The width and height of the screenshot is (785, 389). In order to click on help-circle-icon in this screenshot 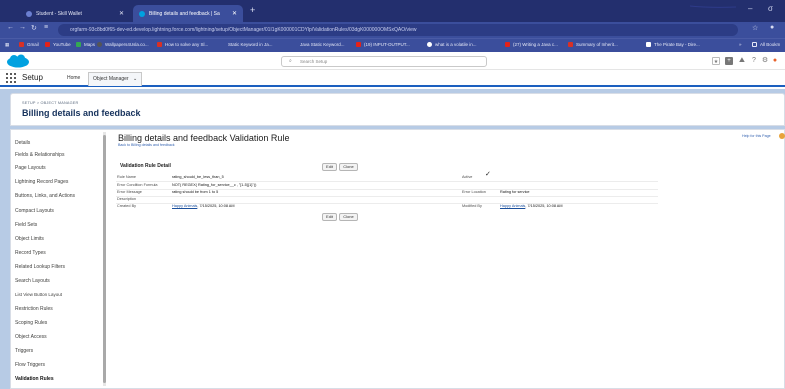, I will do `click(782, 136)`.